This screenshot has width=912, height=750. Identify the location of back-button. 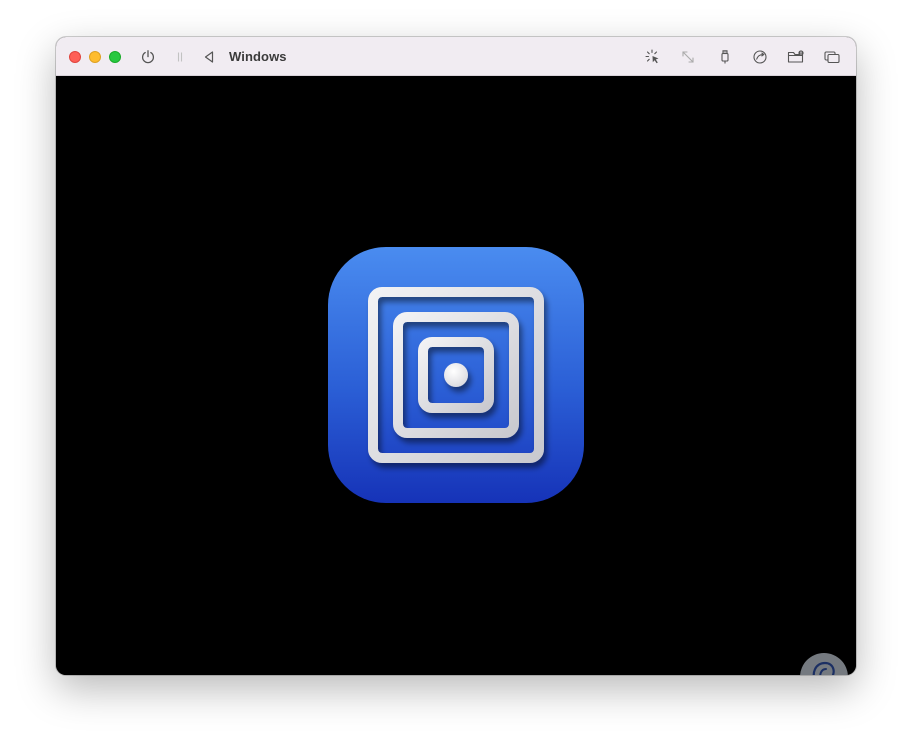
(209, 57).